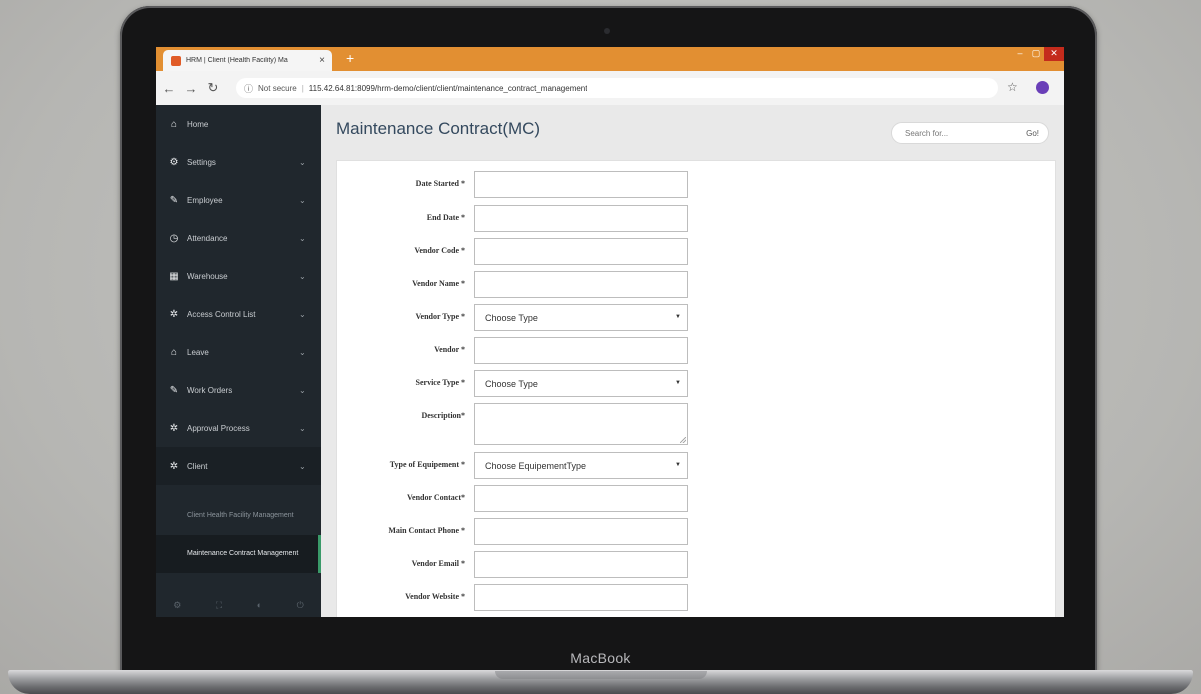 The width and height of the screenshot is (1201, 694). What do you see at coordinates (191, 88) in the screenshot?
I see `forward-icon: →` at bounding box center [191, 88].